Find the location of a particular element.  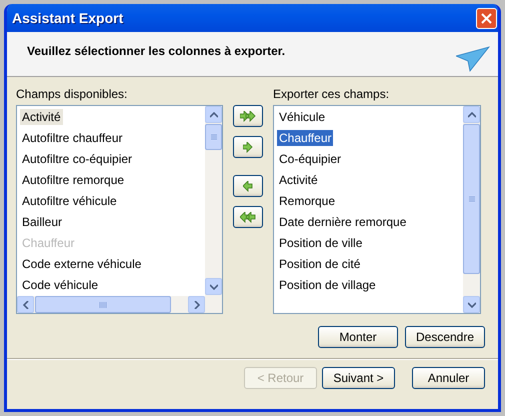

list-item: Autofiltre véhicule is located at coordinates (69, 200).